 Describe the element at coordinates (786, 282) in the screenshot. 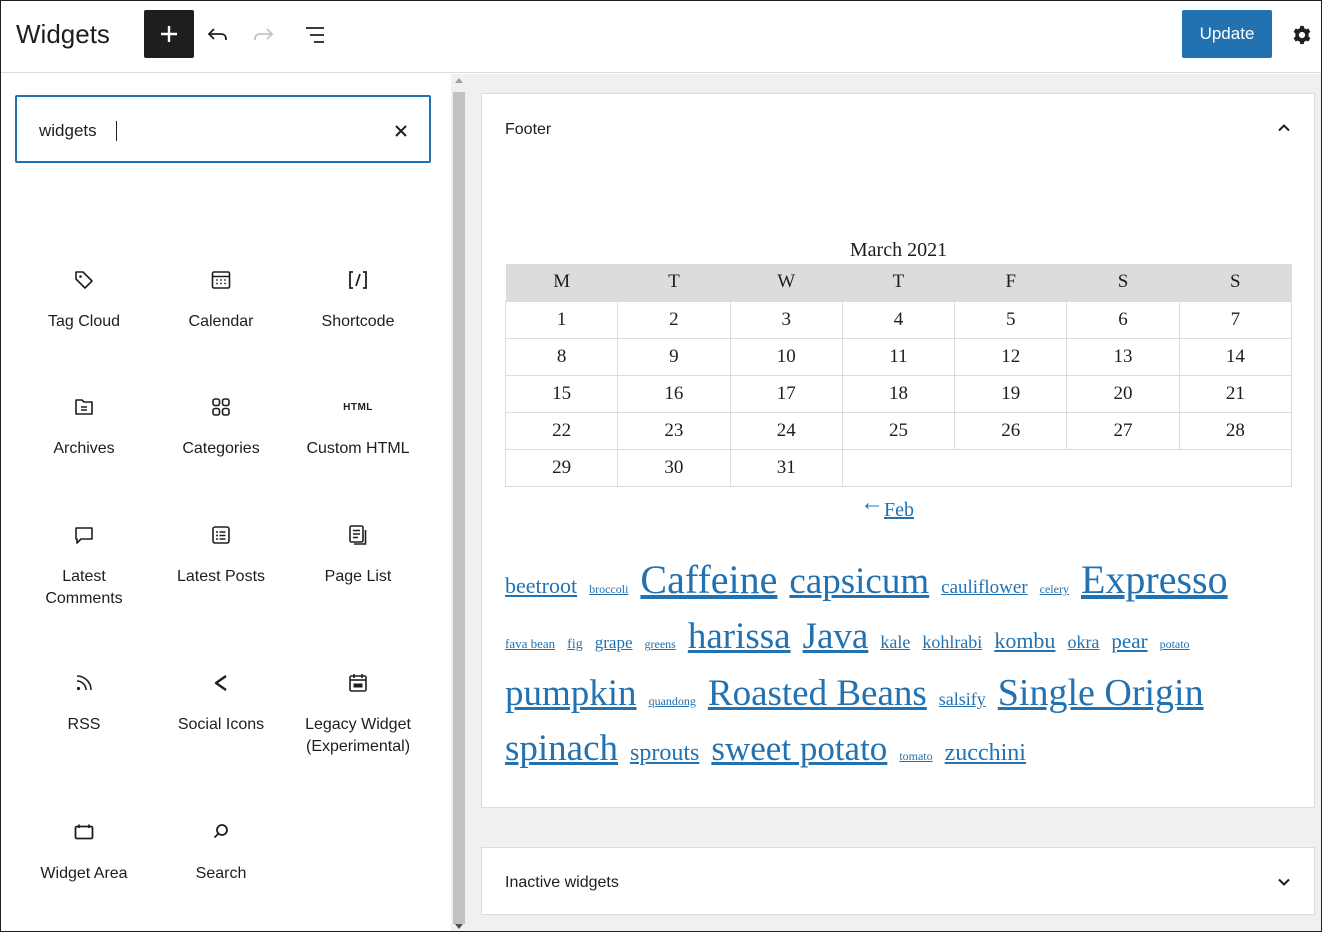

I see `weekday-header: W` at that location.